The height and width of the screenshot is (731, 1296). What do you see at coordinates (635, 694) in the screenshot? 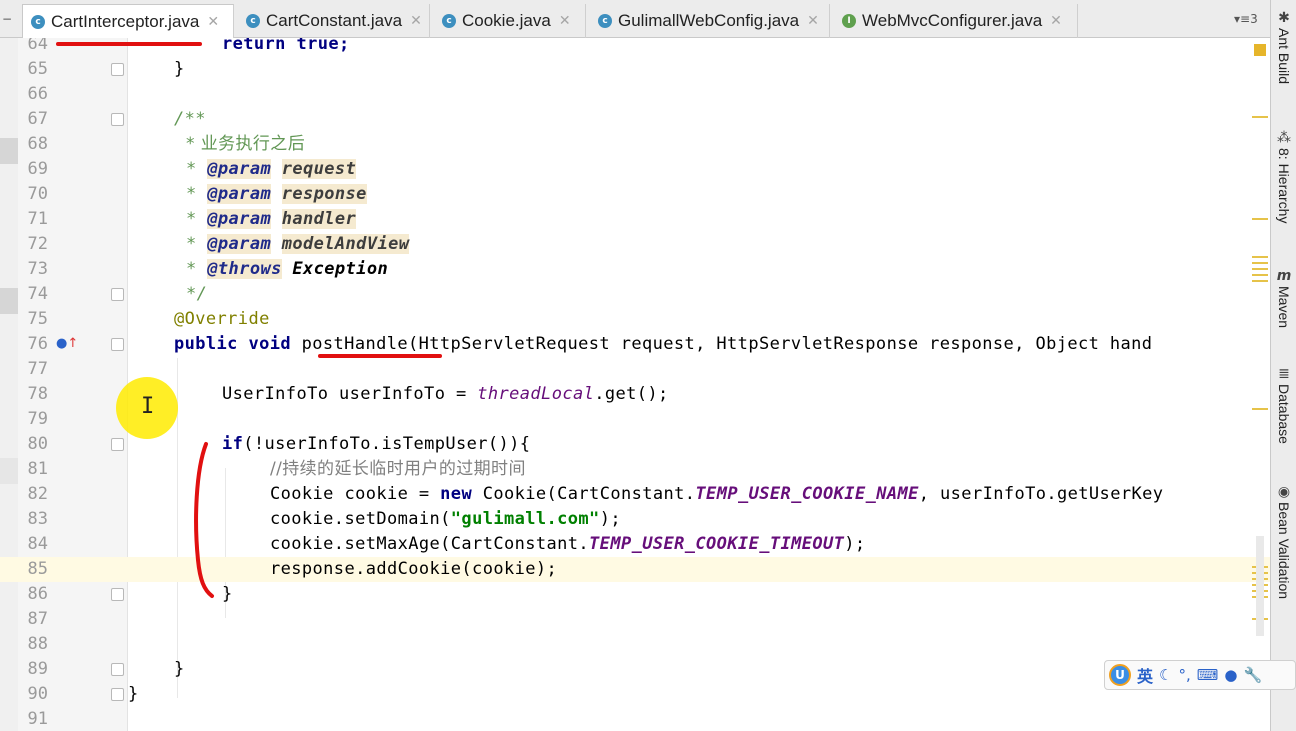
I see `code-line-90: 90 }` at bounding box center [635, 694].